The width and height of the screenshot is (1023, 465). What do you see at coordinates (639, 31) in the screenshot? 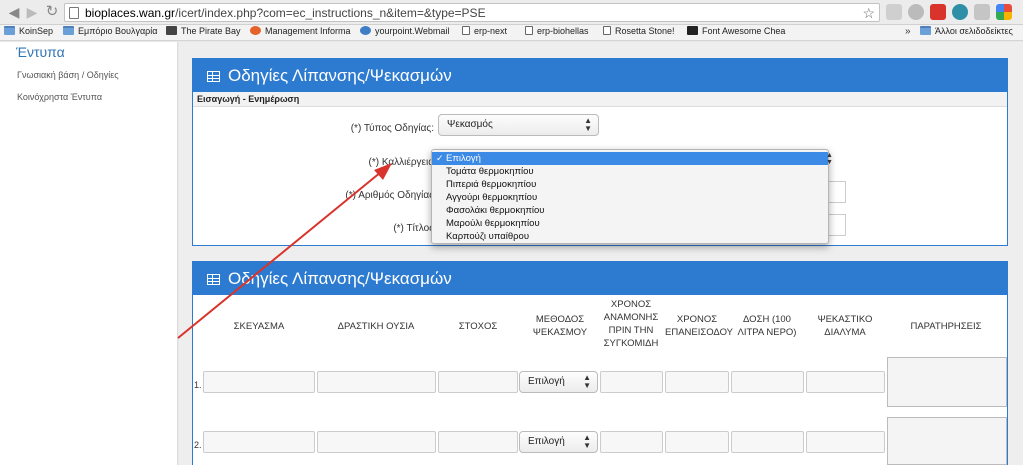
I see `bookmark-item: Rosetta Stone!` at bounding box center [639, 31].